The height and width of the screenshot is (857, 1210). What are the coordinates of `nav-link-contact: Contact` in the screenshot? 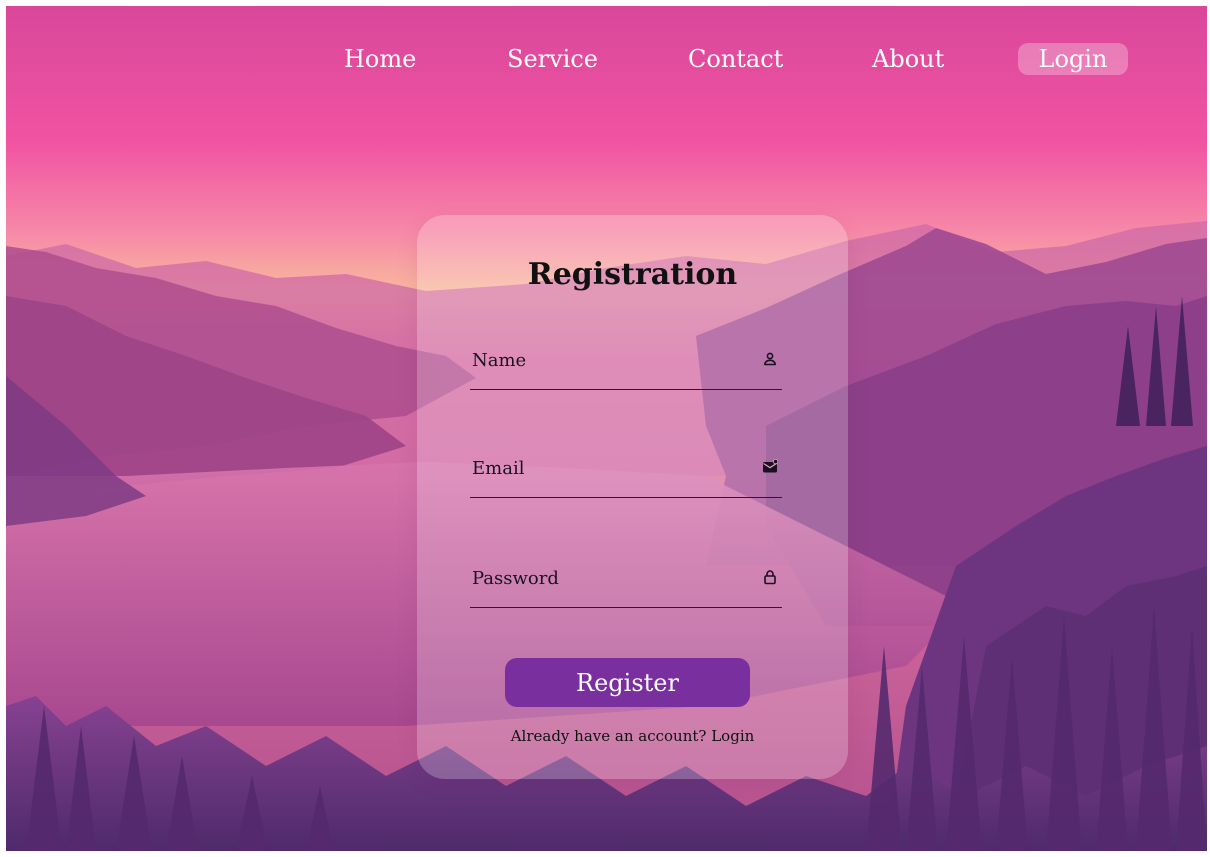 It's located at (735, 59).